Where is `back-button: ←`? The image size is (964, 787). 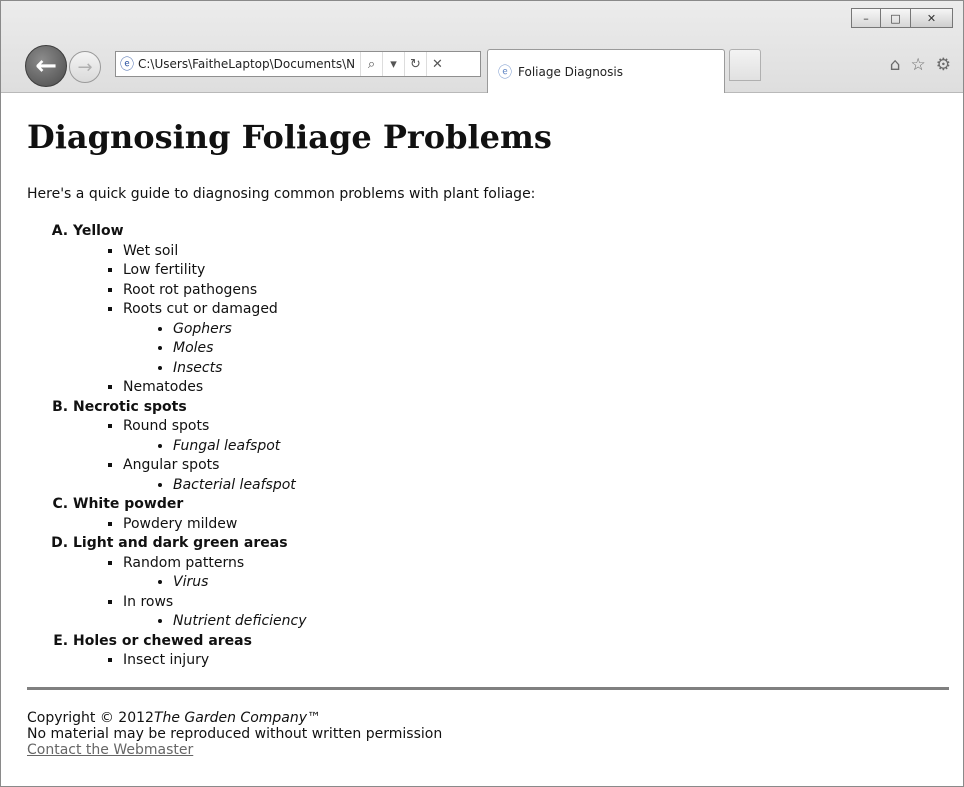 back-button: ← is located at coordinates (46, 66).